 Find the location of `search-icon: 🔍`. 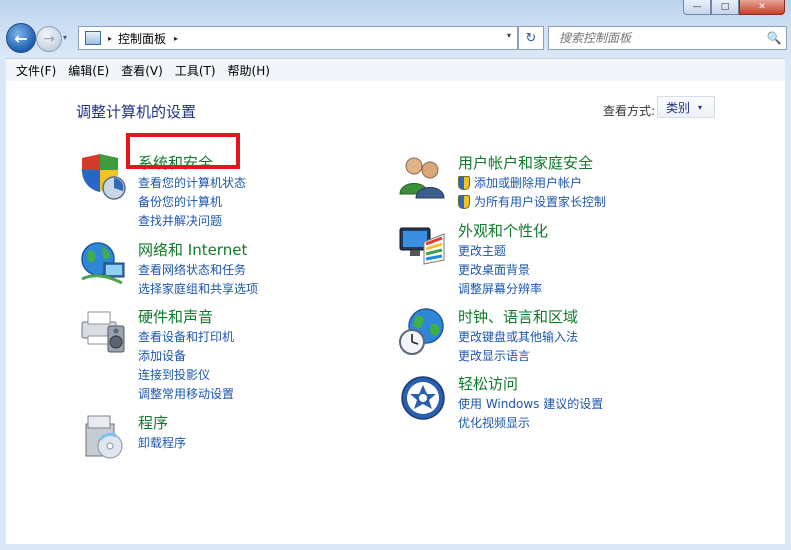

search-icon: 🔍 is located at coordinates (774, 38).